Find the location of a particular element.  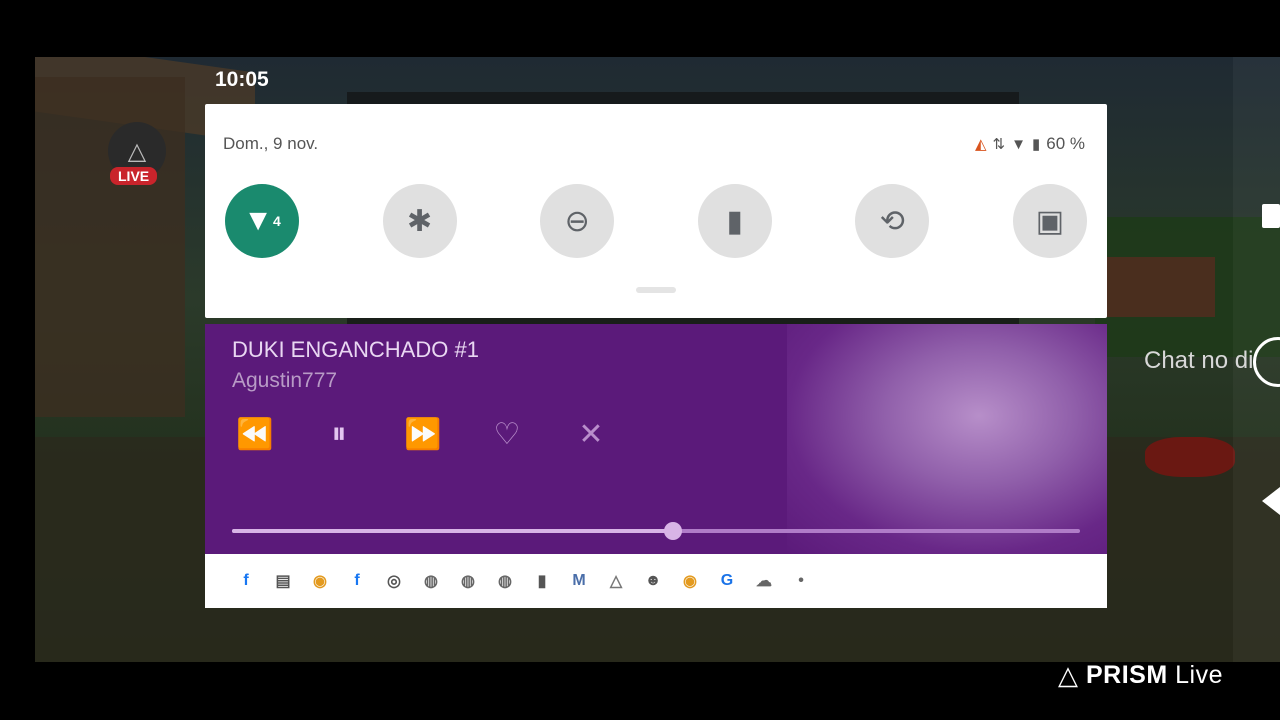

live-badge: △ LIVE is located at coordinates (138, 153).